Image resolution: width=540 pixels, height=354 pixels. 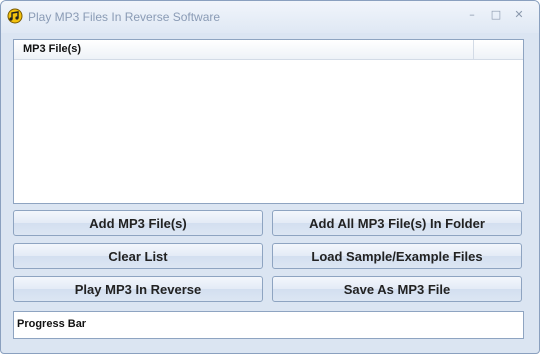 I want to click on play-reverse-button: Play MP3 In Reverse, so click(x=138, y=289).